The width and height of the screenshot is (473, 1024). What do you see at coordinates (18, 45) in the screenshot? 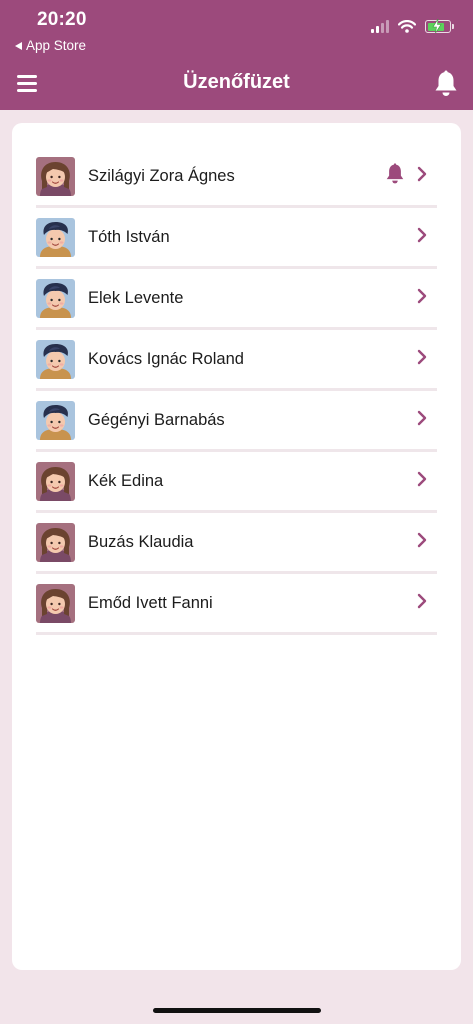
I see `back-triangle-icon` at bounding box center [18, 45].